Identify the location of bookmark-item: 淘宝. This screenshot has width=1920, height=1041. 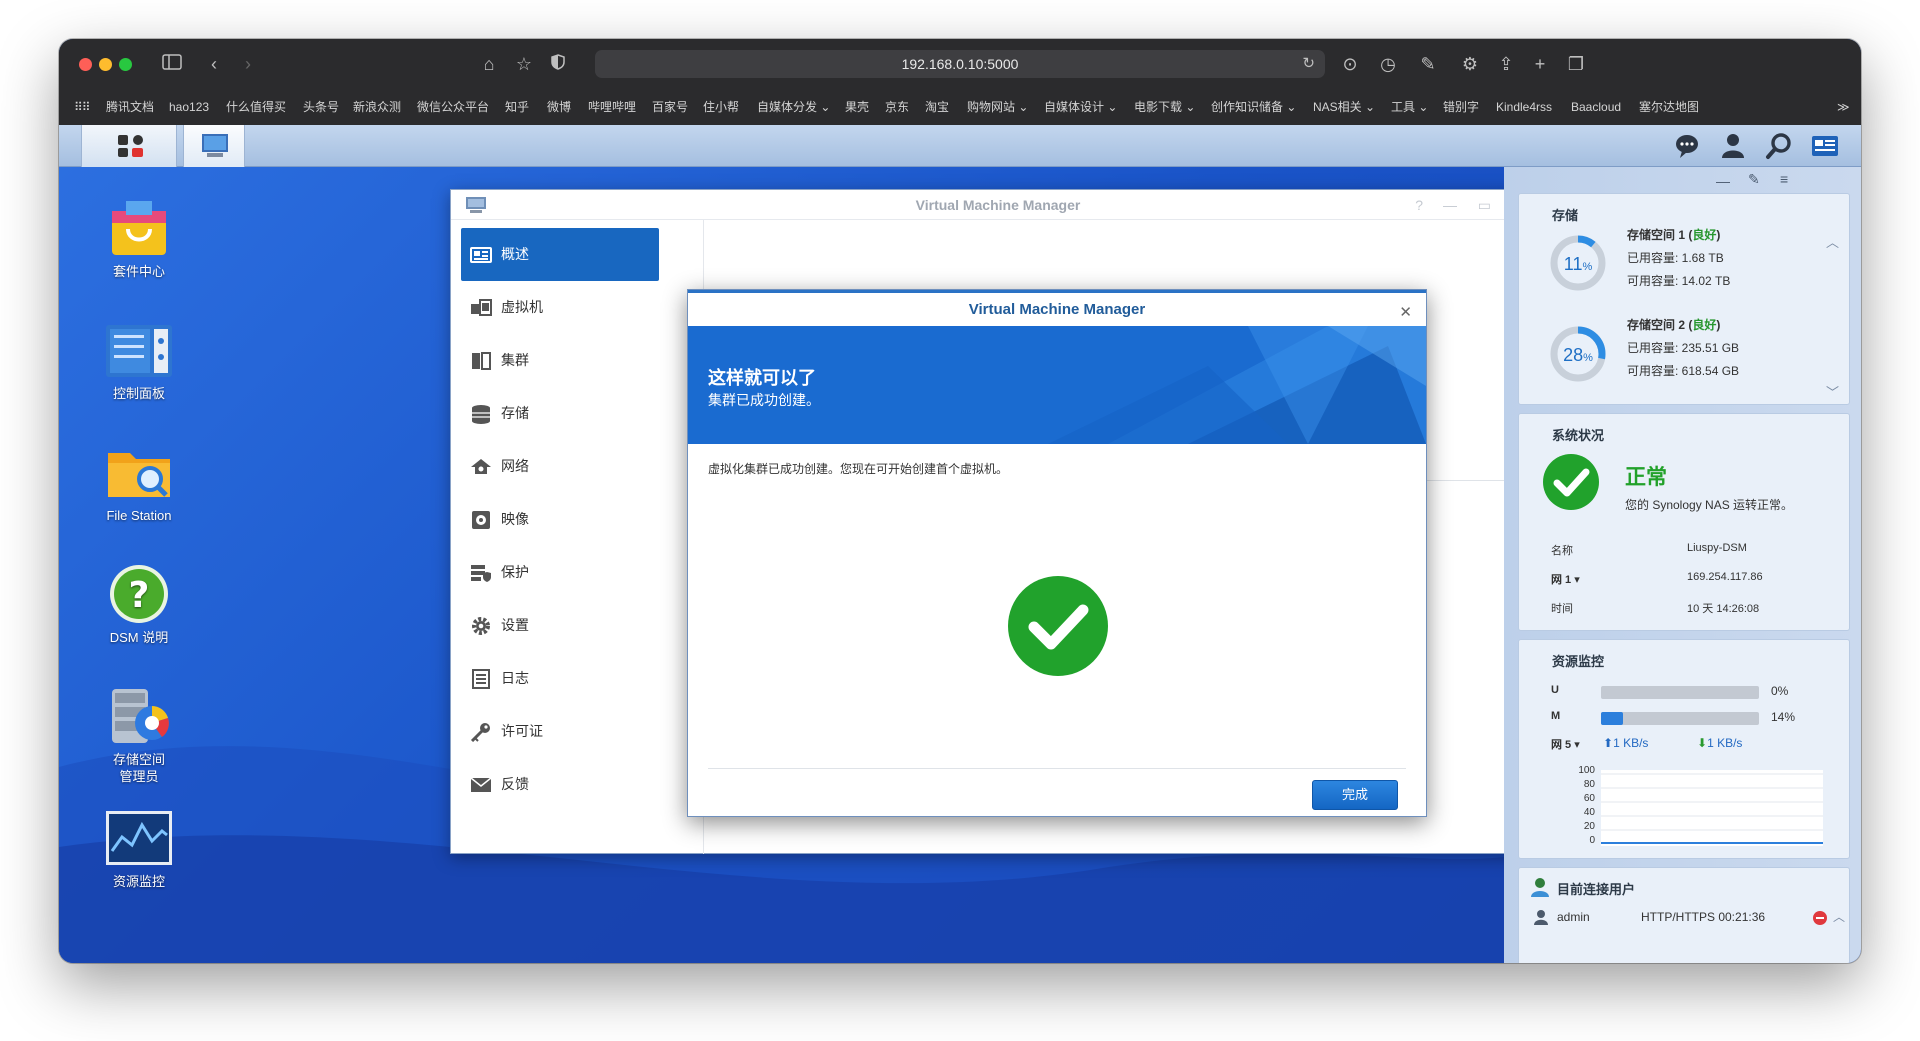
(937, 107).